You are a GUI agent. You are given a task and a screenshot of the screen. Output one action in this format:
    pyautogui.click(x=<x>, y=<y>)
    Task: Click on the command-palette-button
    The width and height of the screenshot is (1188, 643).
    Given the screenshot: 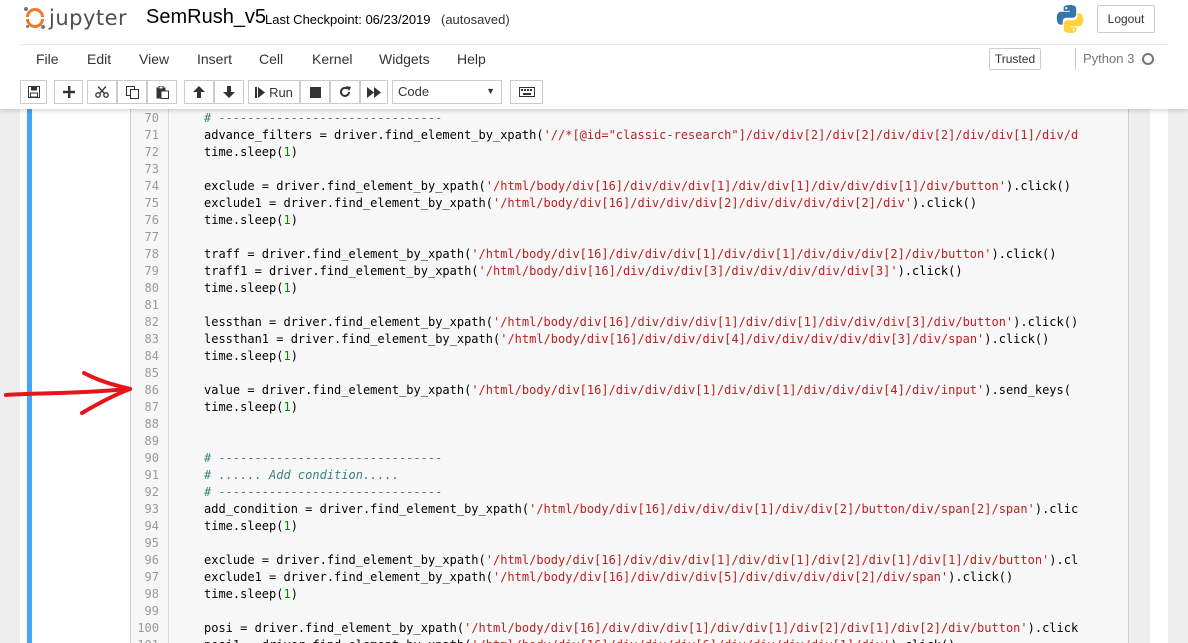 What is the action you would take?
    pyautogui.click(x=526, y=92)
    